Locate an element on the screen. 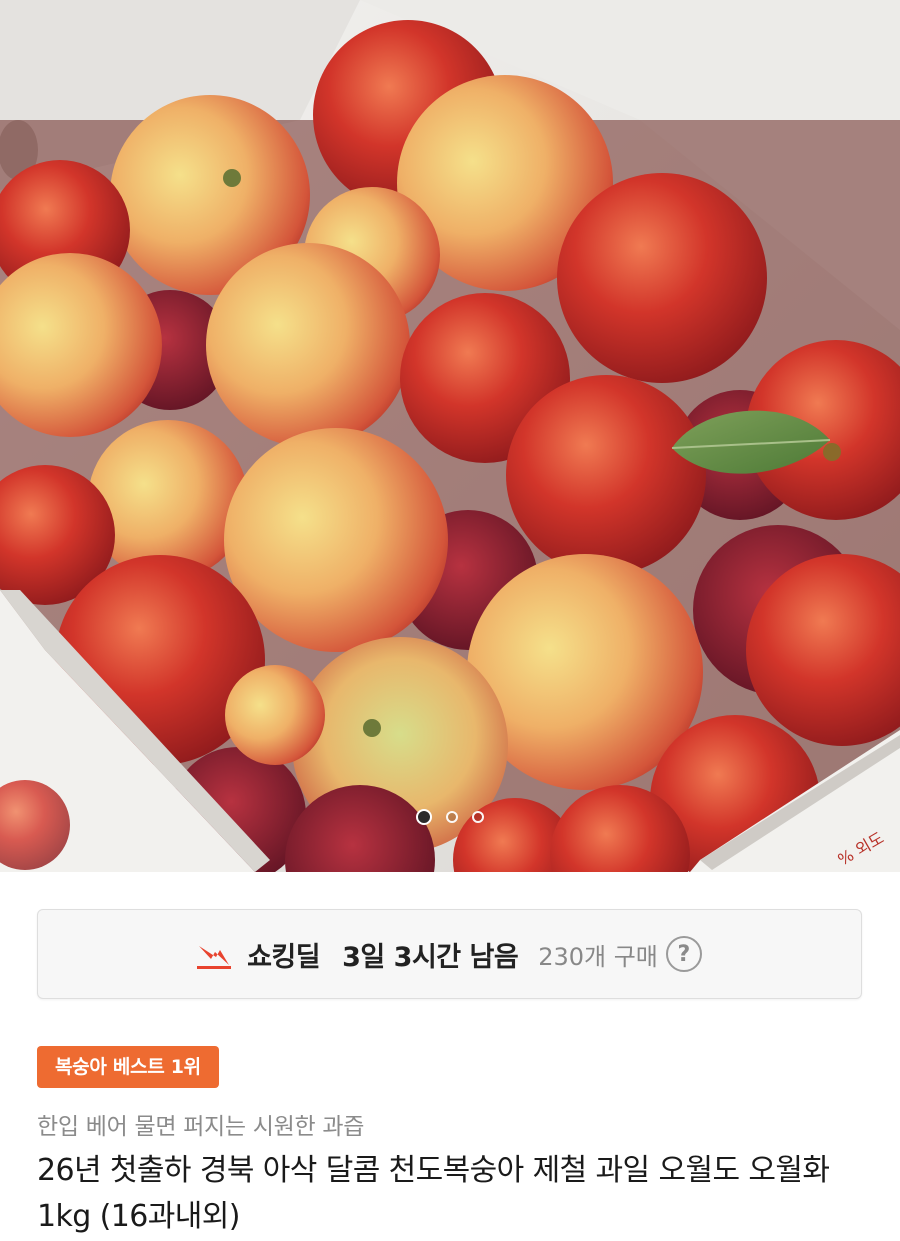 The height and width of the screenshot is (1241, 900). shocking-deal-bar: 쇼킹딜 3일 3시간 남음 230개 구매 ? is located at coordinates (449, 954).